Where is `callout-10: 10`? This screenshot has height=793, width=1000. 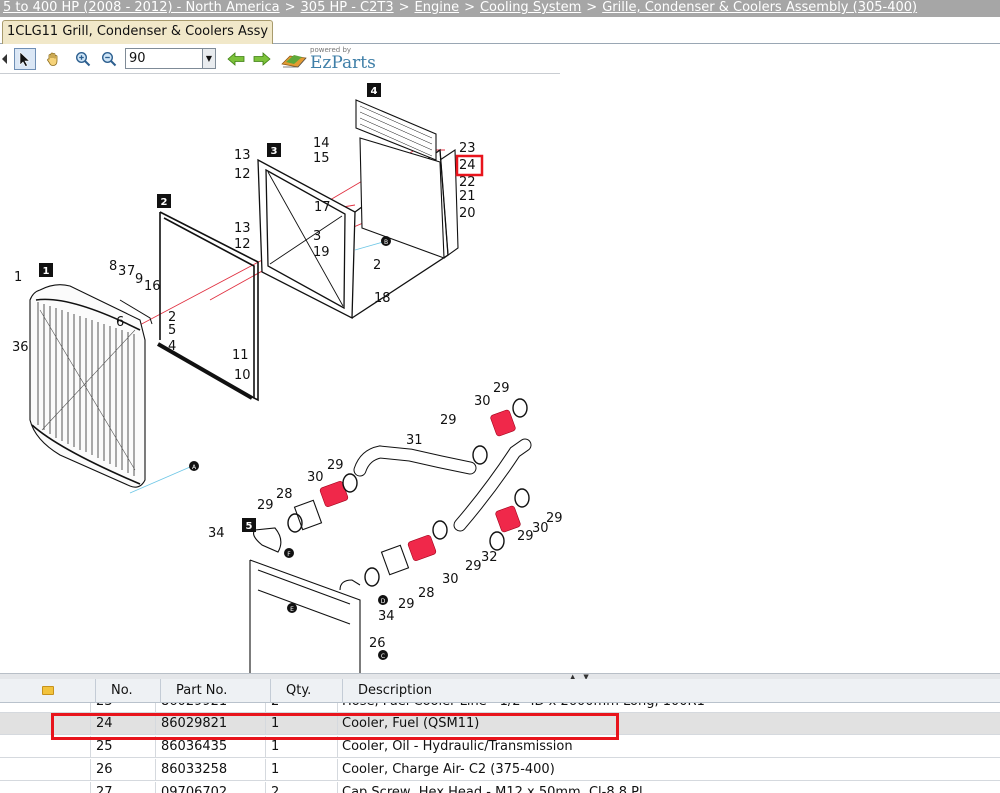 callout-10: 10 is located at coordinates (242, 375).